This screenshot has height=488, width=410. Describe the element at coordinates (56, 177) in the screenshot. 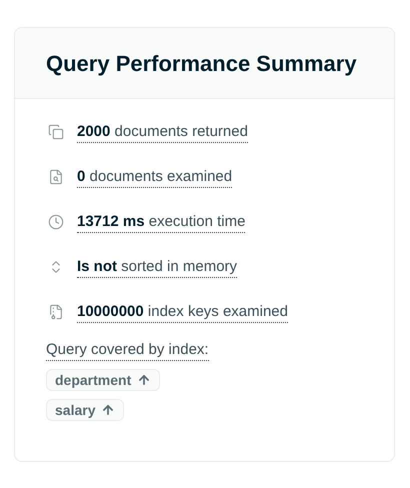

I see `file-search-icon` at that location.